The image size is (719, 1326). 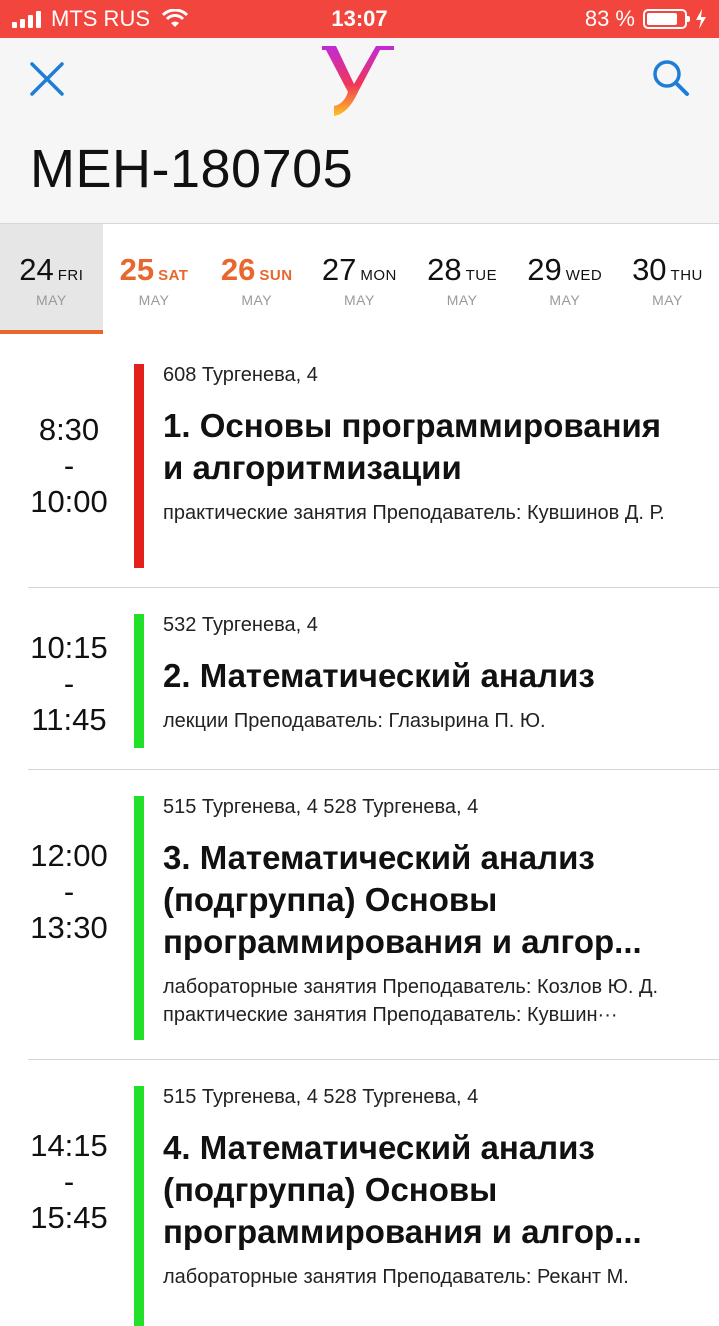 I want to click on lesson-time: 14:15-15:45, so click(x=69, y=1182).